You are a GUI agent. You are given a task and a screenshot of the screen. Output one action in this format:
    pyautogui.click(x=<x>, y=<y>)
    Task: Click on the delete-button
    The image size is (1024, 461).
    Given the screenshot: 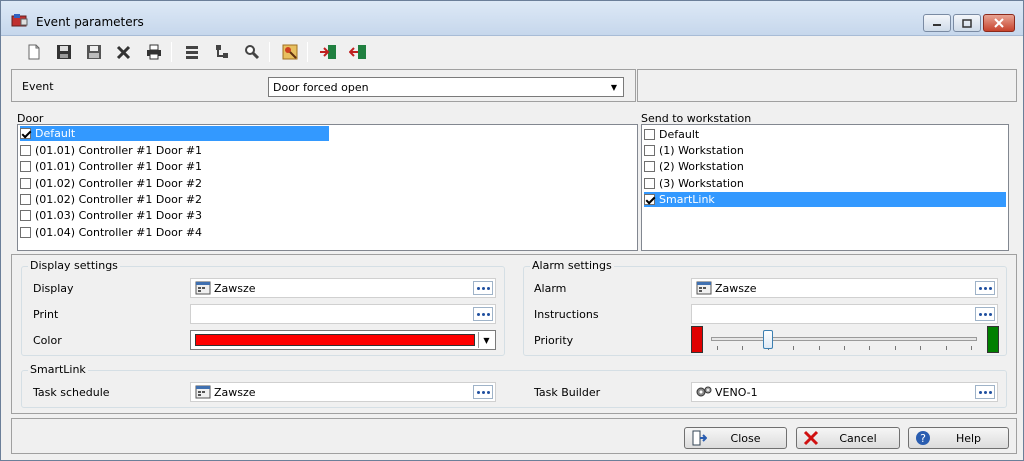 What is the action you would take?
    pyautogui.click(x=124, y=52)
    